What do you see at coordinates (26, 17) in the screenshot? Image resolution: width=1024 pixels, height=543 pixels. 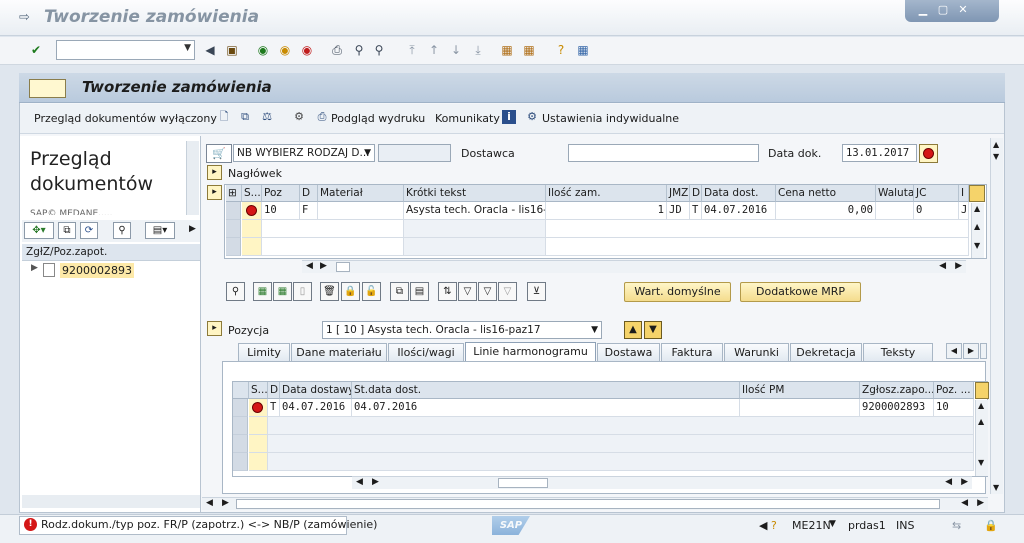 I see `window-menu-icon: ⇨` at bounding box center [26, 17].